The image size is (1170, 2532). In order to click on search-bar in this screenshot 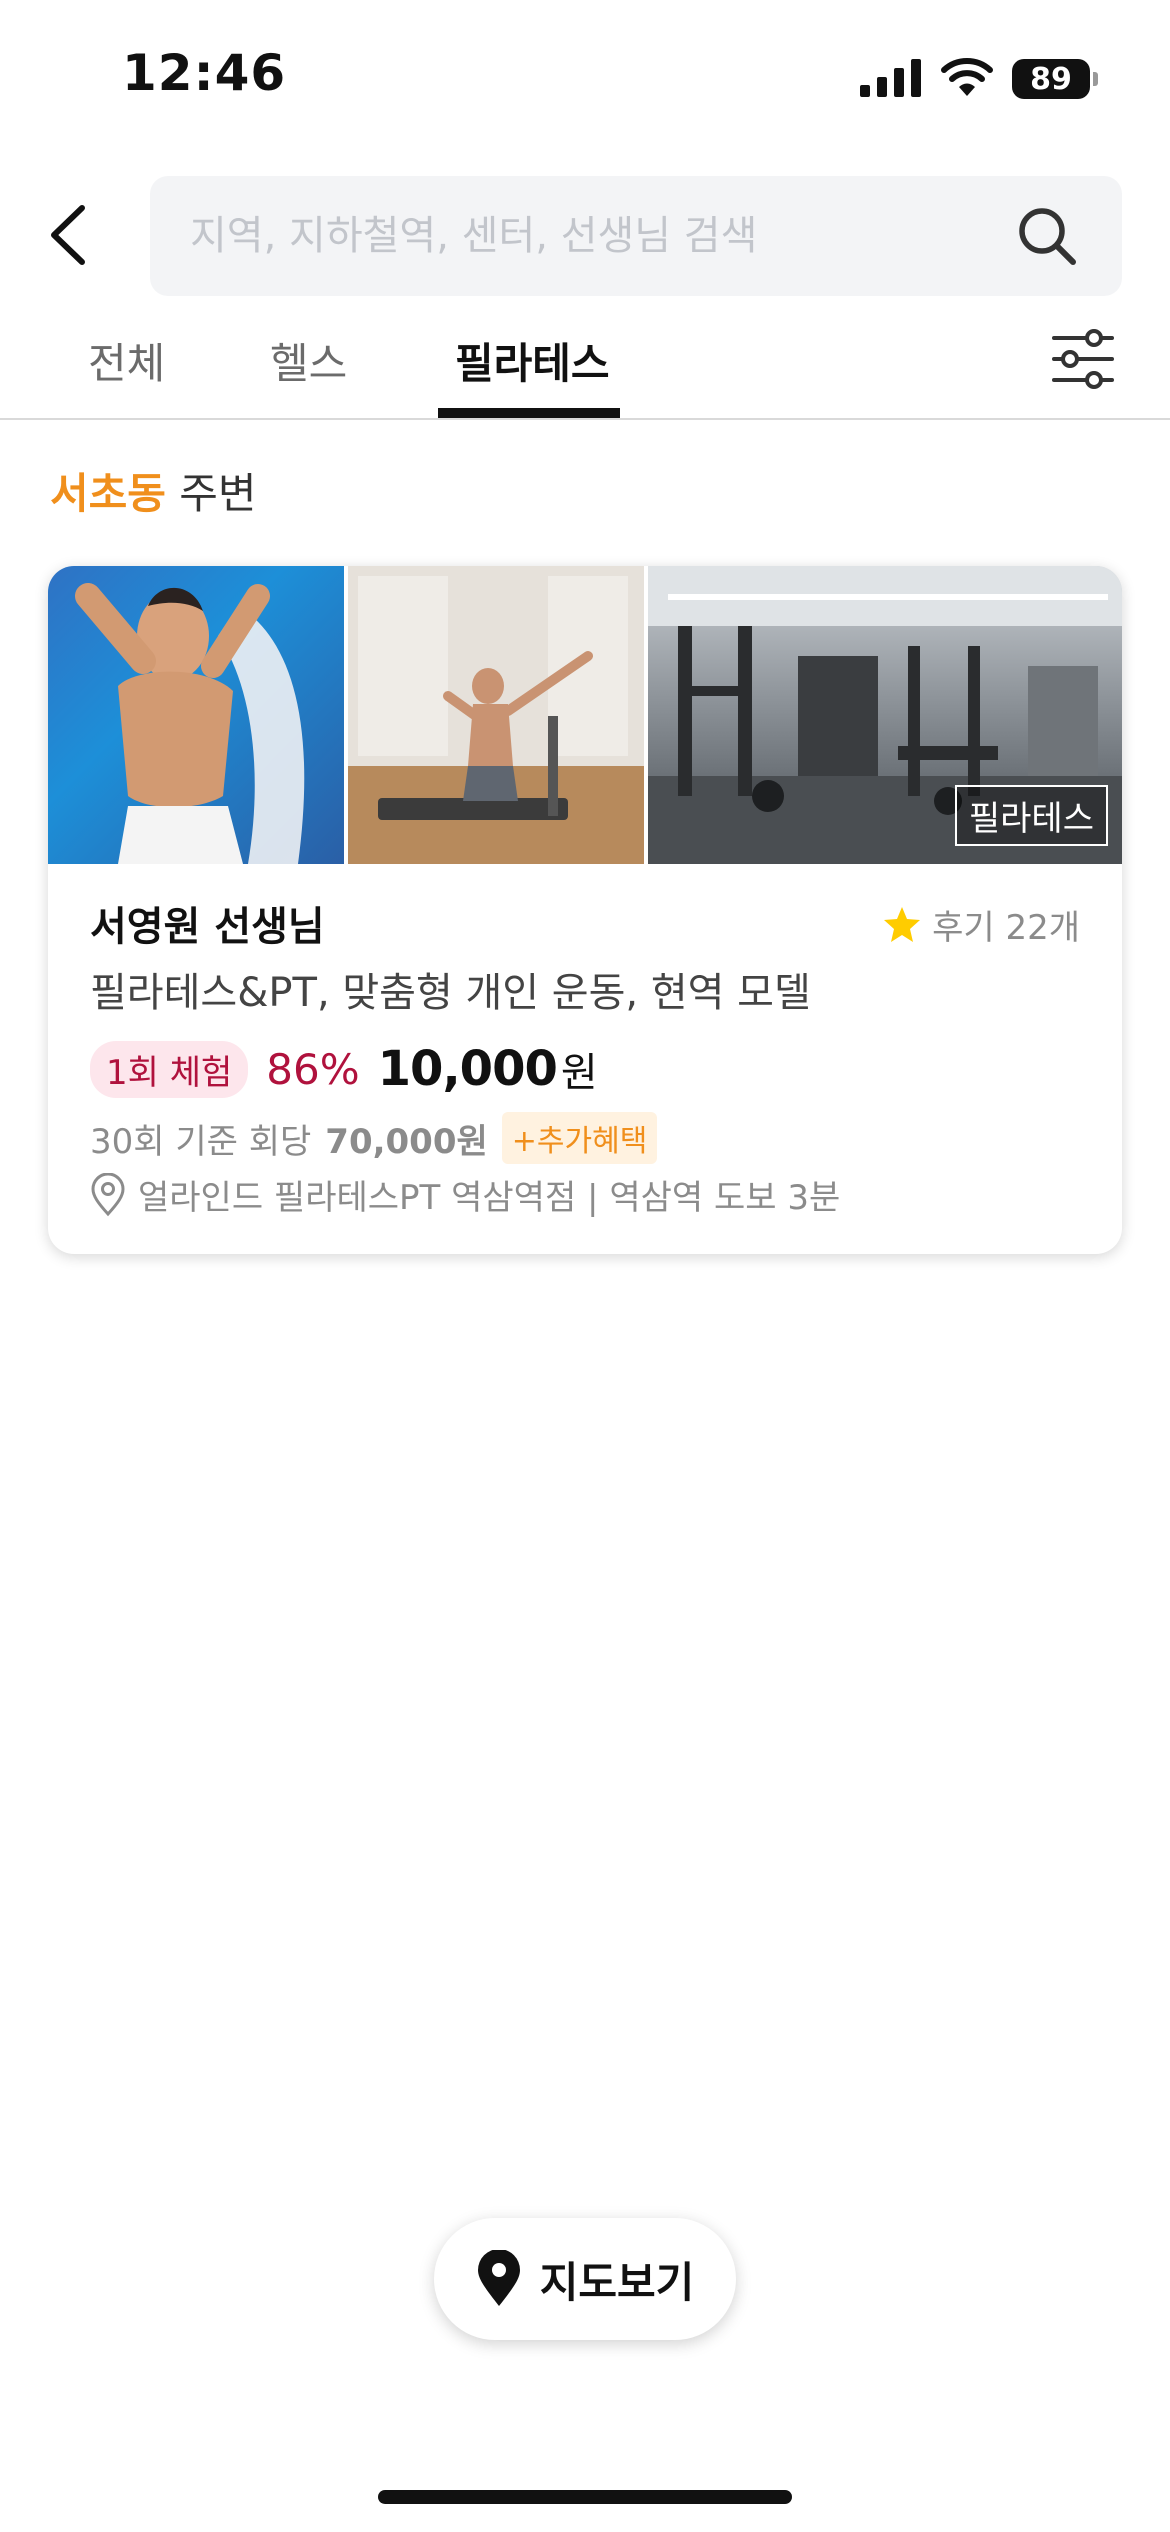, I will do `click(636, 236)`.